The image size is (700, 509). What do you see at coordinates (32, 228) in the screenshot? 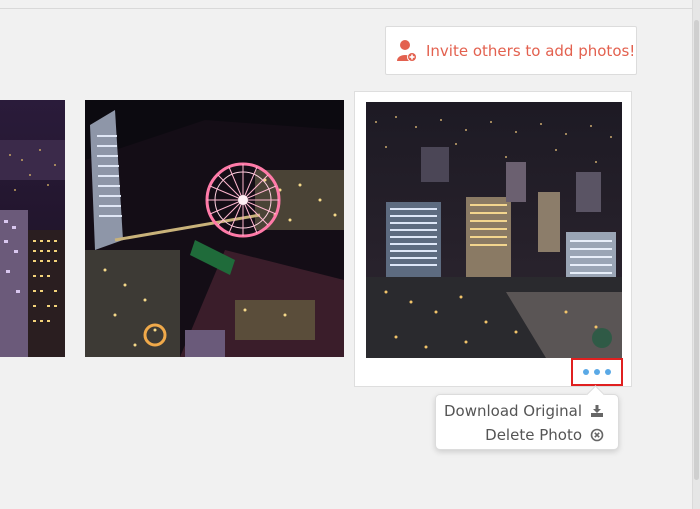
I see `photo-left` at bounding box center [32, 228].